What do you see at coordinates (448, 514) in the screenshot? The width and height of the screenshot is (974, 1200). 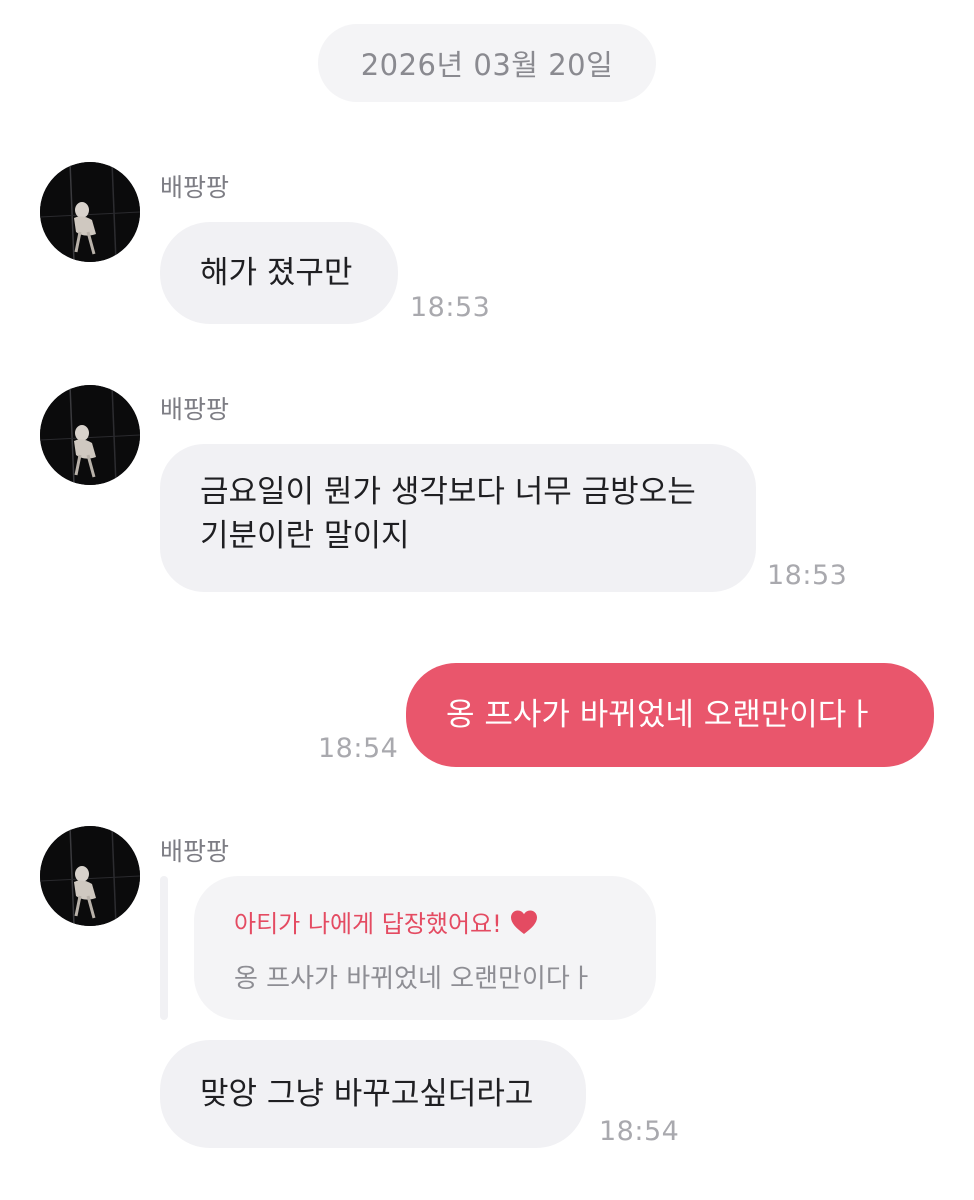 I see `message-text: 금요일이 뭔가 생각보다 너무 금방오는 기분이란 말이지` at bounding box center [448, 514].